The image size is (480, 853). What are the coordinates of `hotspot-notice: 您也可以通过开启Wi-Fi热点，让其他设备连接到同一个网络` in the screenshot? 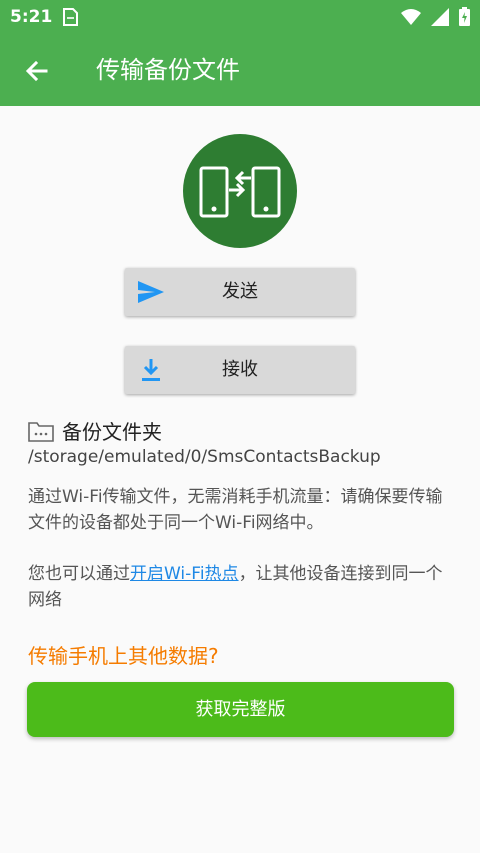 It's located at (242, 587).